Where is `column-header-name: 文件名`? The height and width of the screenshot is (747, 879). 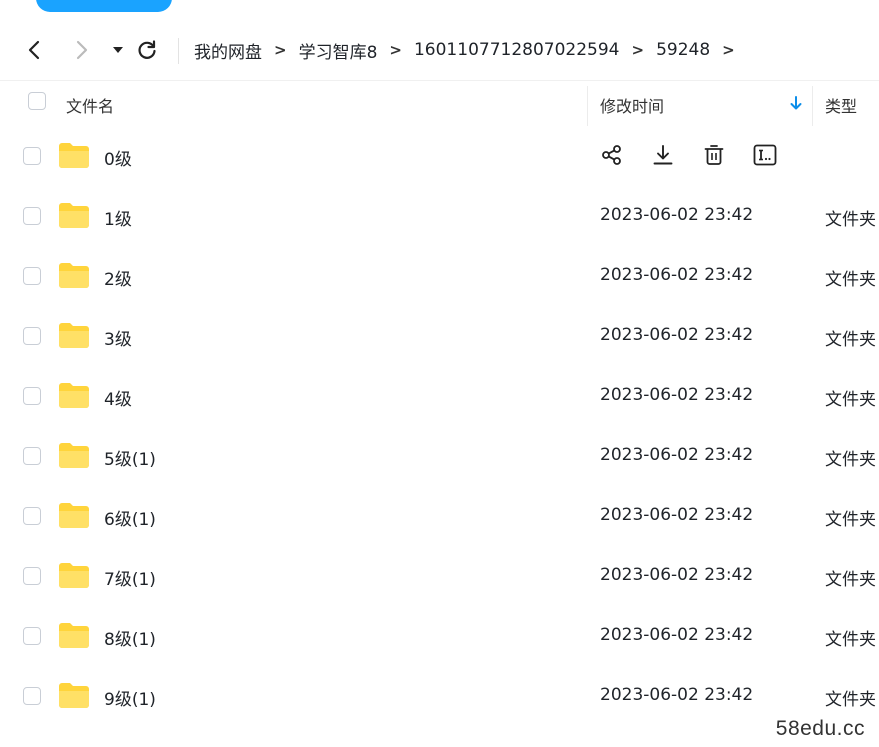 column-header-name: 文件名 is located at coordinates (90, 105).